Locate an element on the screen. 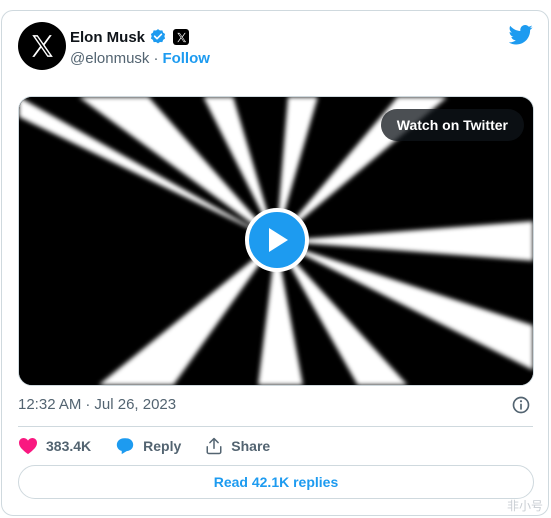  x-affiliation-icon is located at coordinates (181, 37).